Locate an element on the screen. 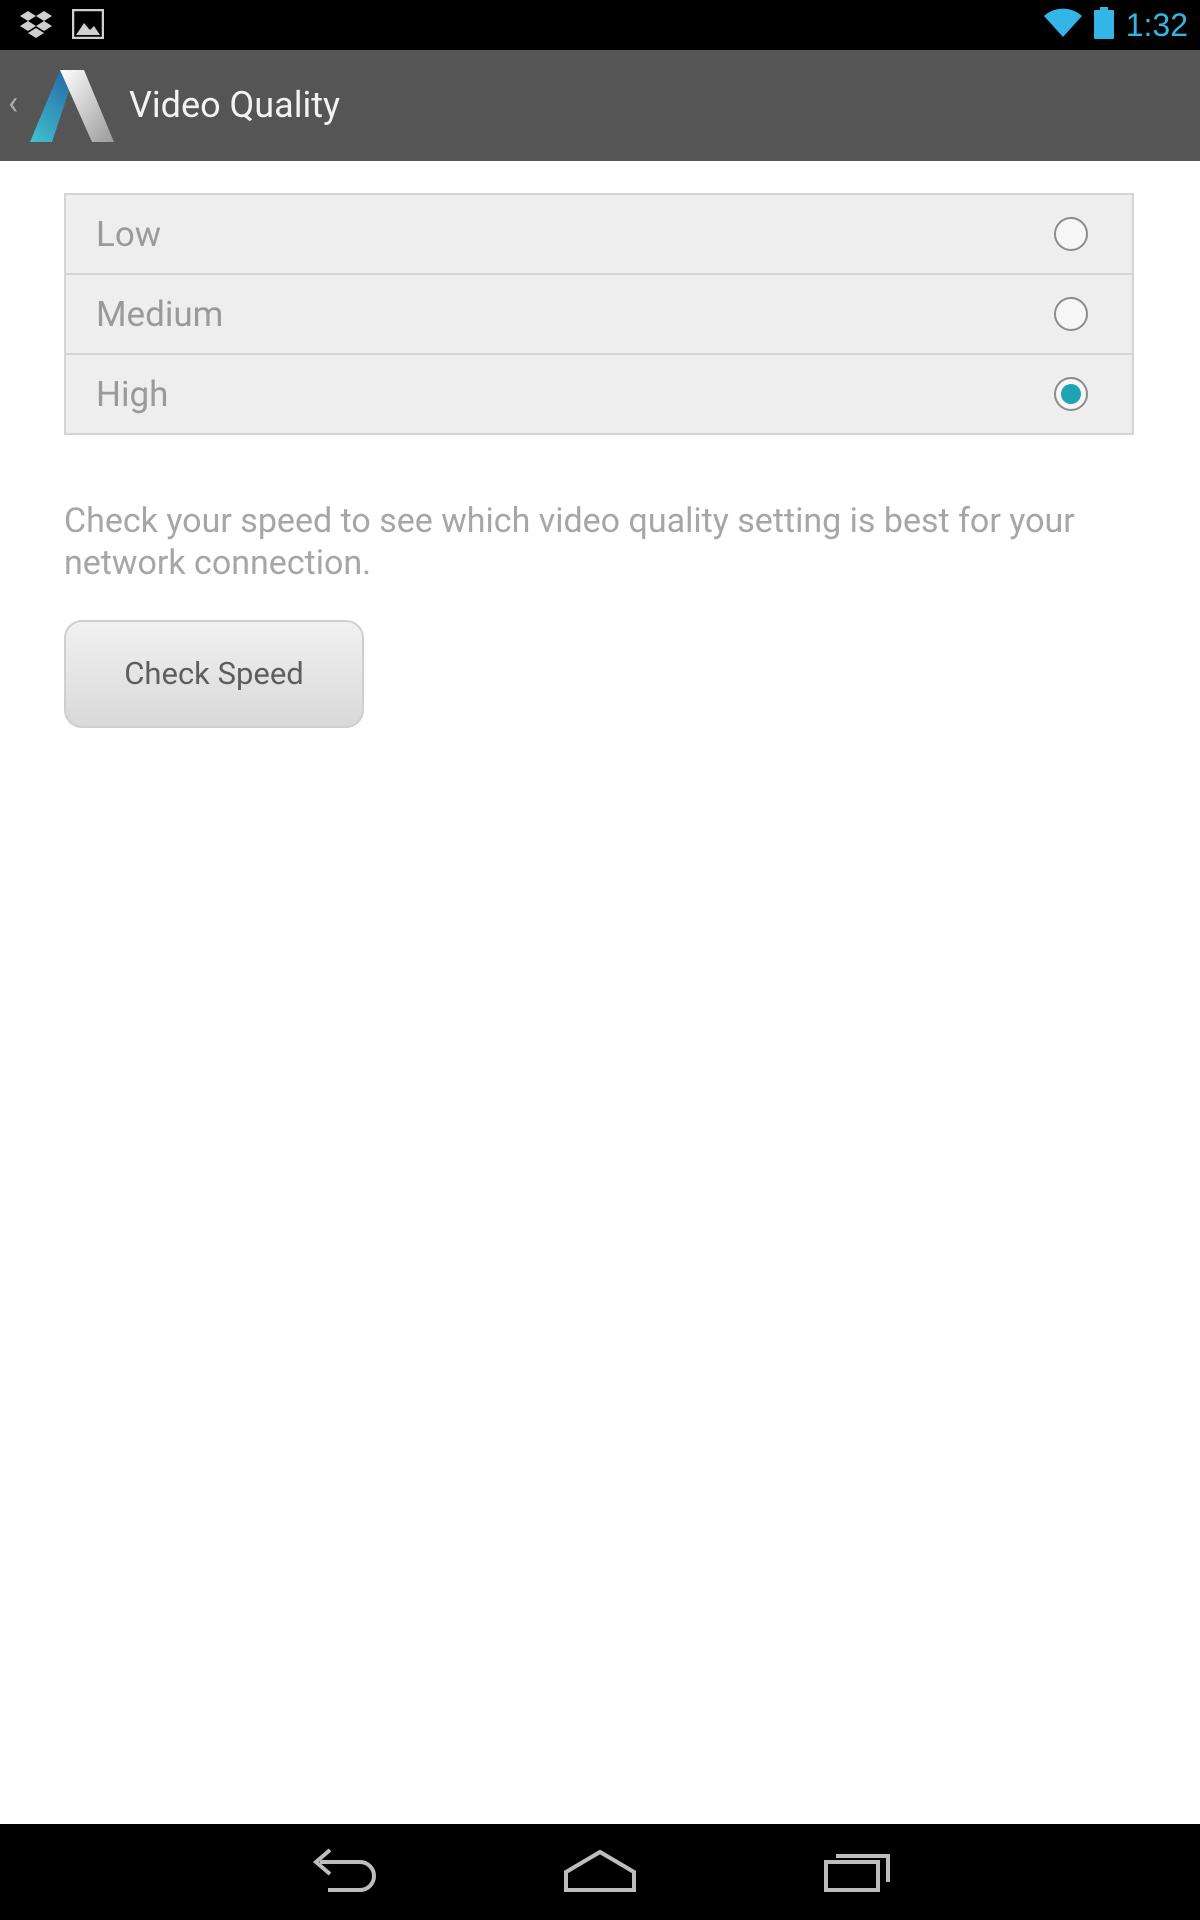  dropbox-icon is located at coordinates (36, 26).